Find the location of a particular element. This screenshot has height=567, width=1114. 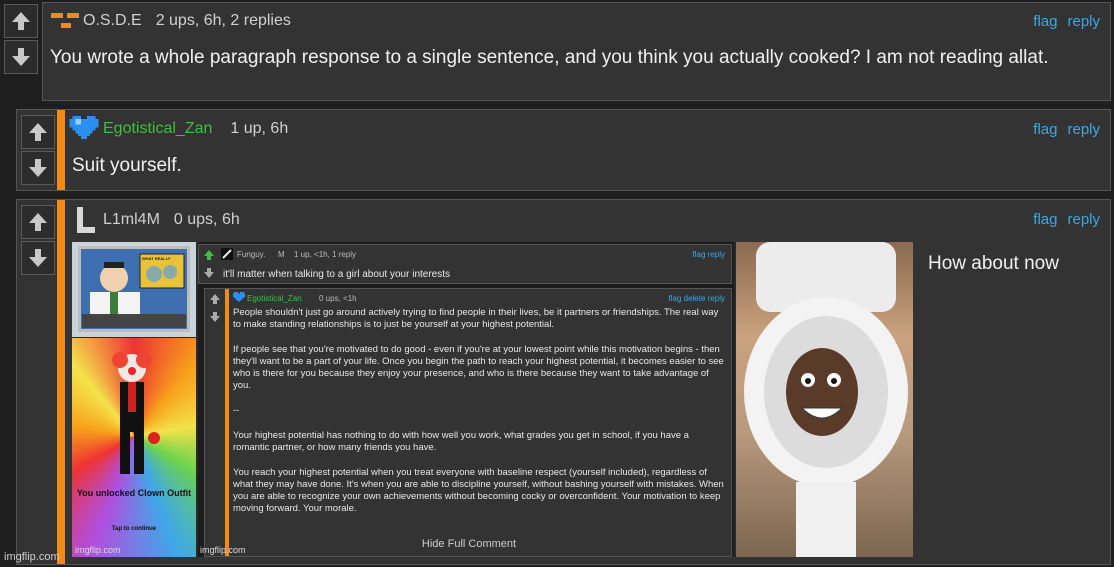

inner-actions: flag delete reply is located at coordinates (696, 298).